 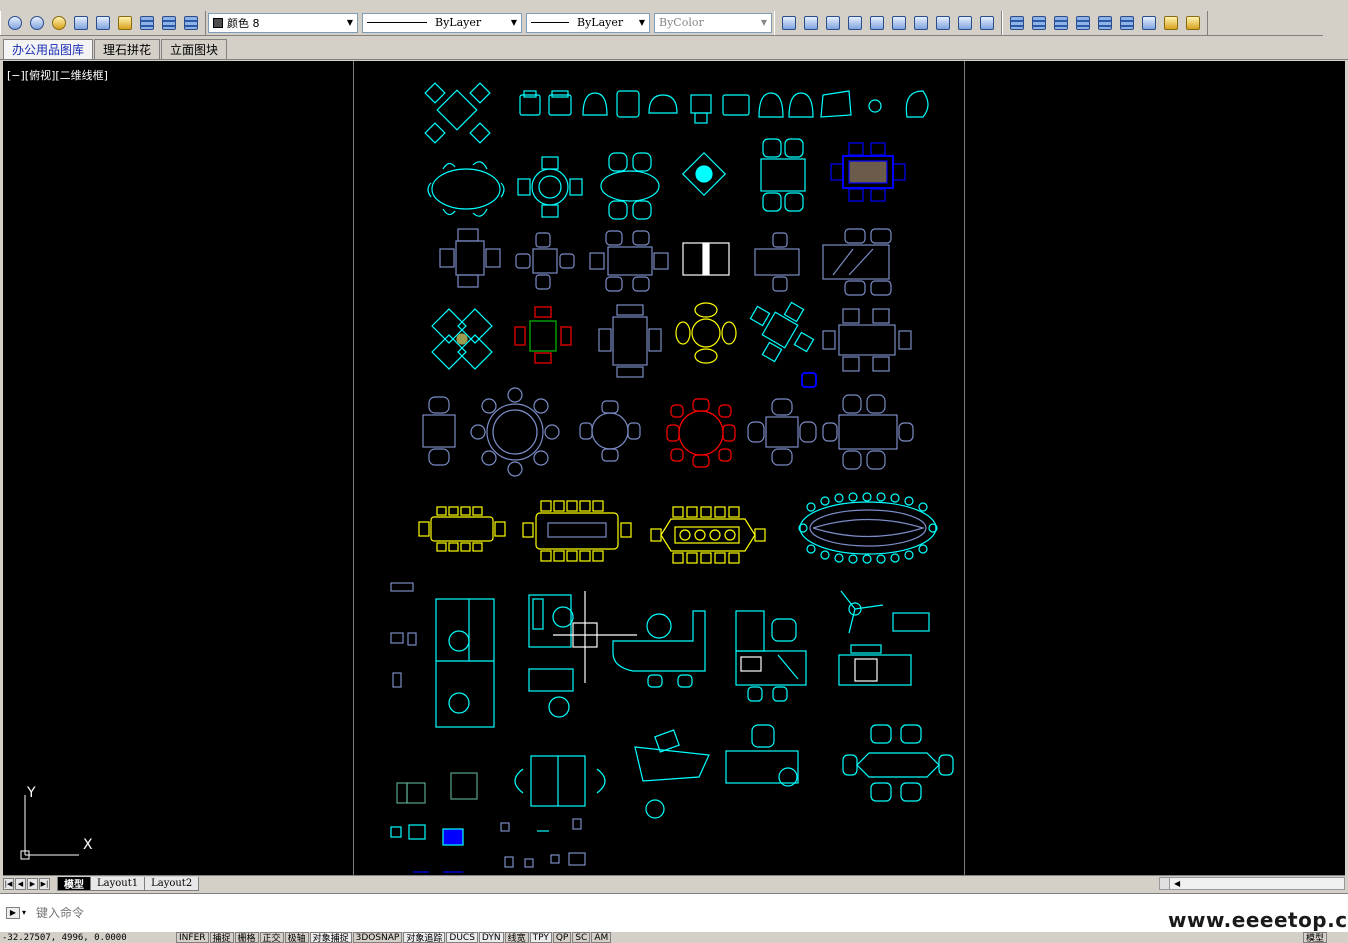 I want to click on horizontal-scrollbar: ◀, so click(x=1252, y=883).